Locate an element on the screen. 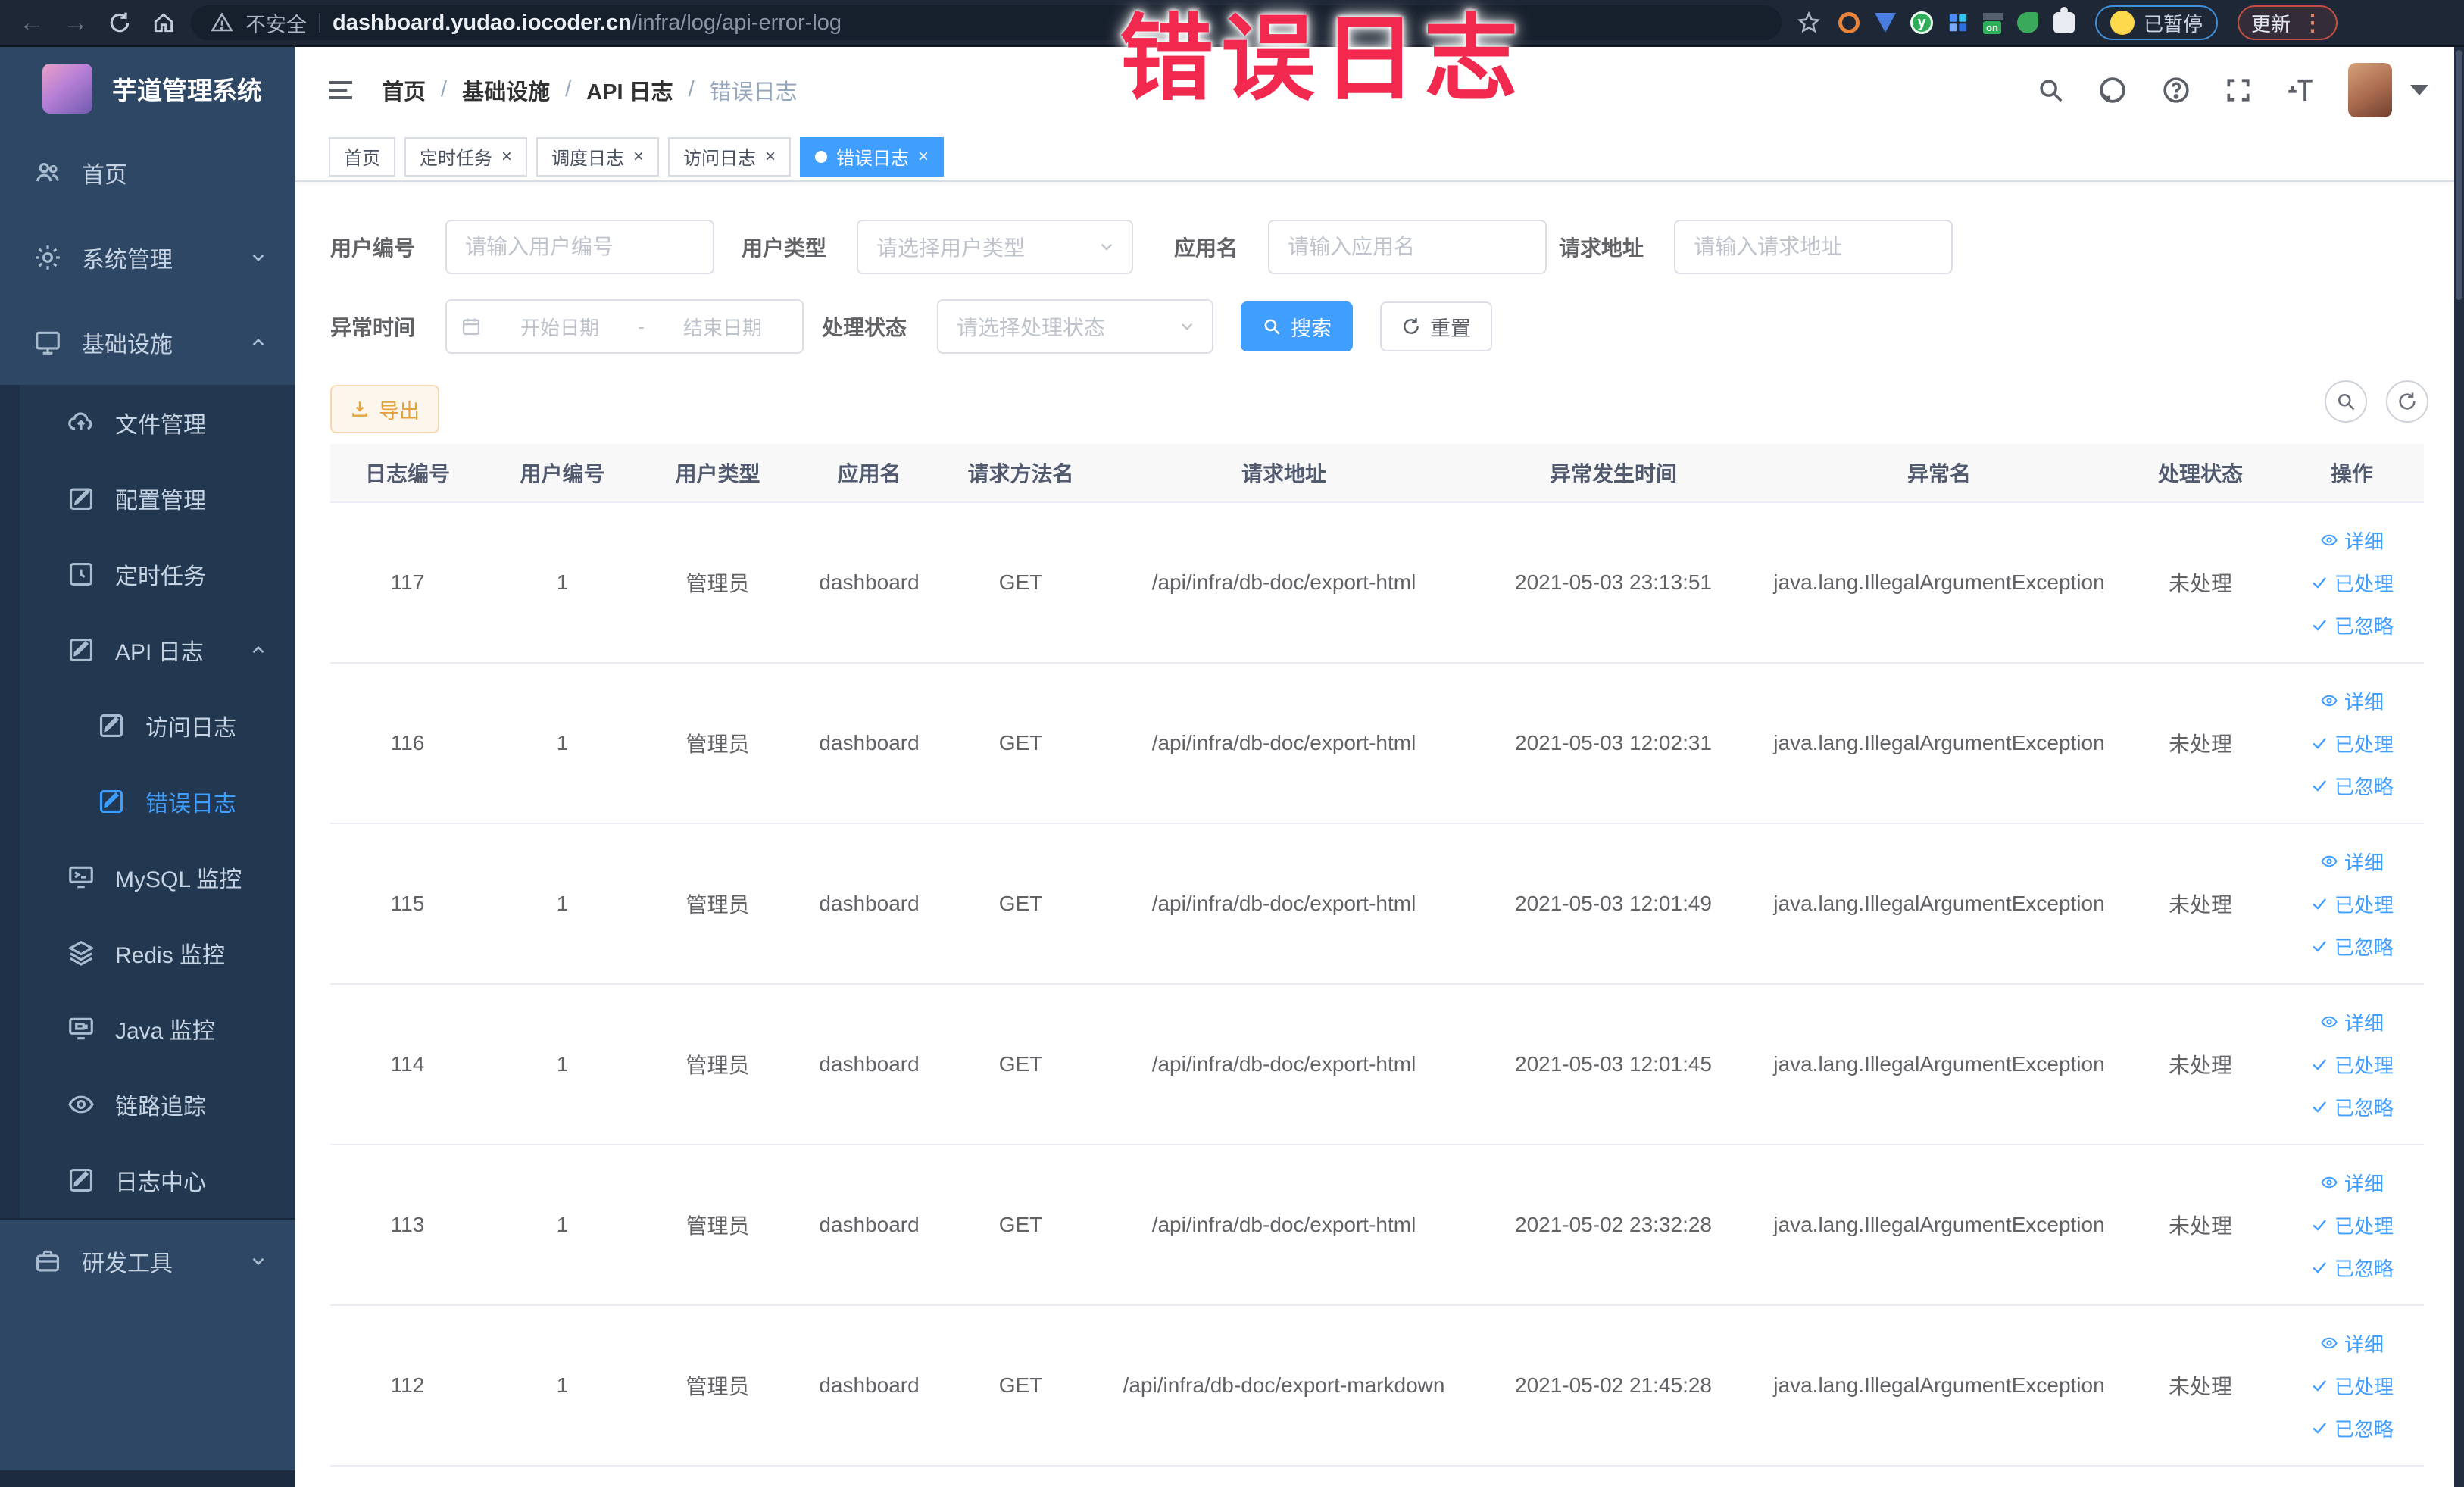  reset-button: 重置 is located at coordinates (1436, 326).